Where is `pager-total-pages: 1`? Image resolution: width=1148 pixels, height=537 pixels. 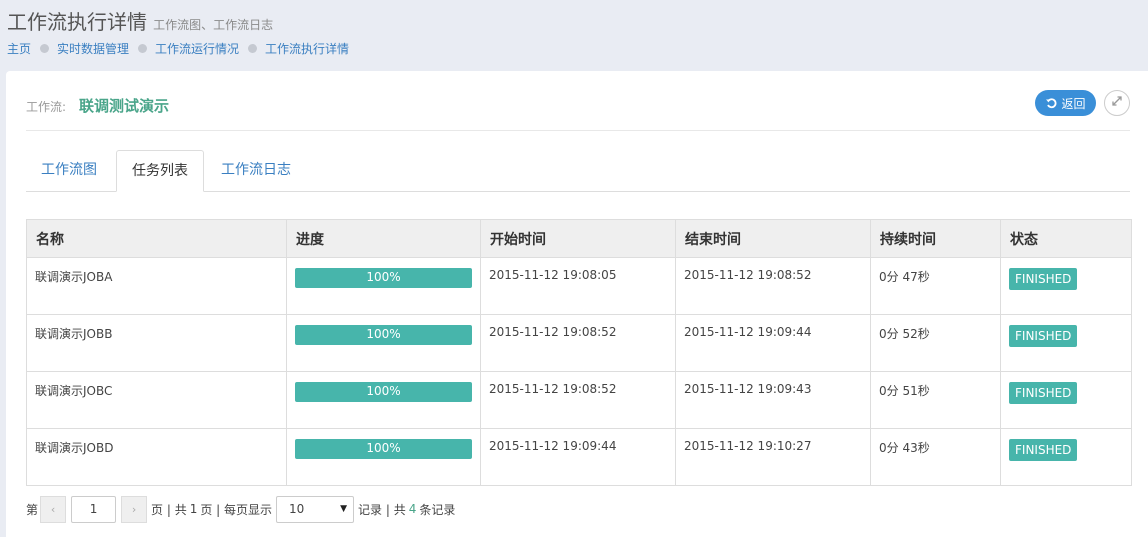
pager-total-pages: 1 is located at coordinates (193, 509).